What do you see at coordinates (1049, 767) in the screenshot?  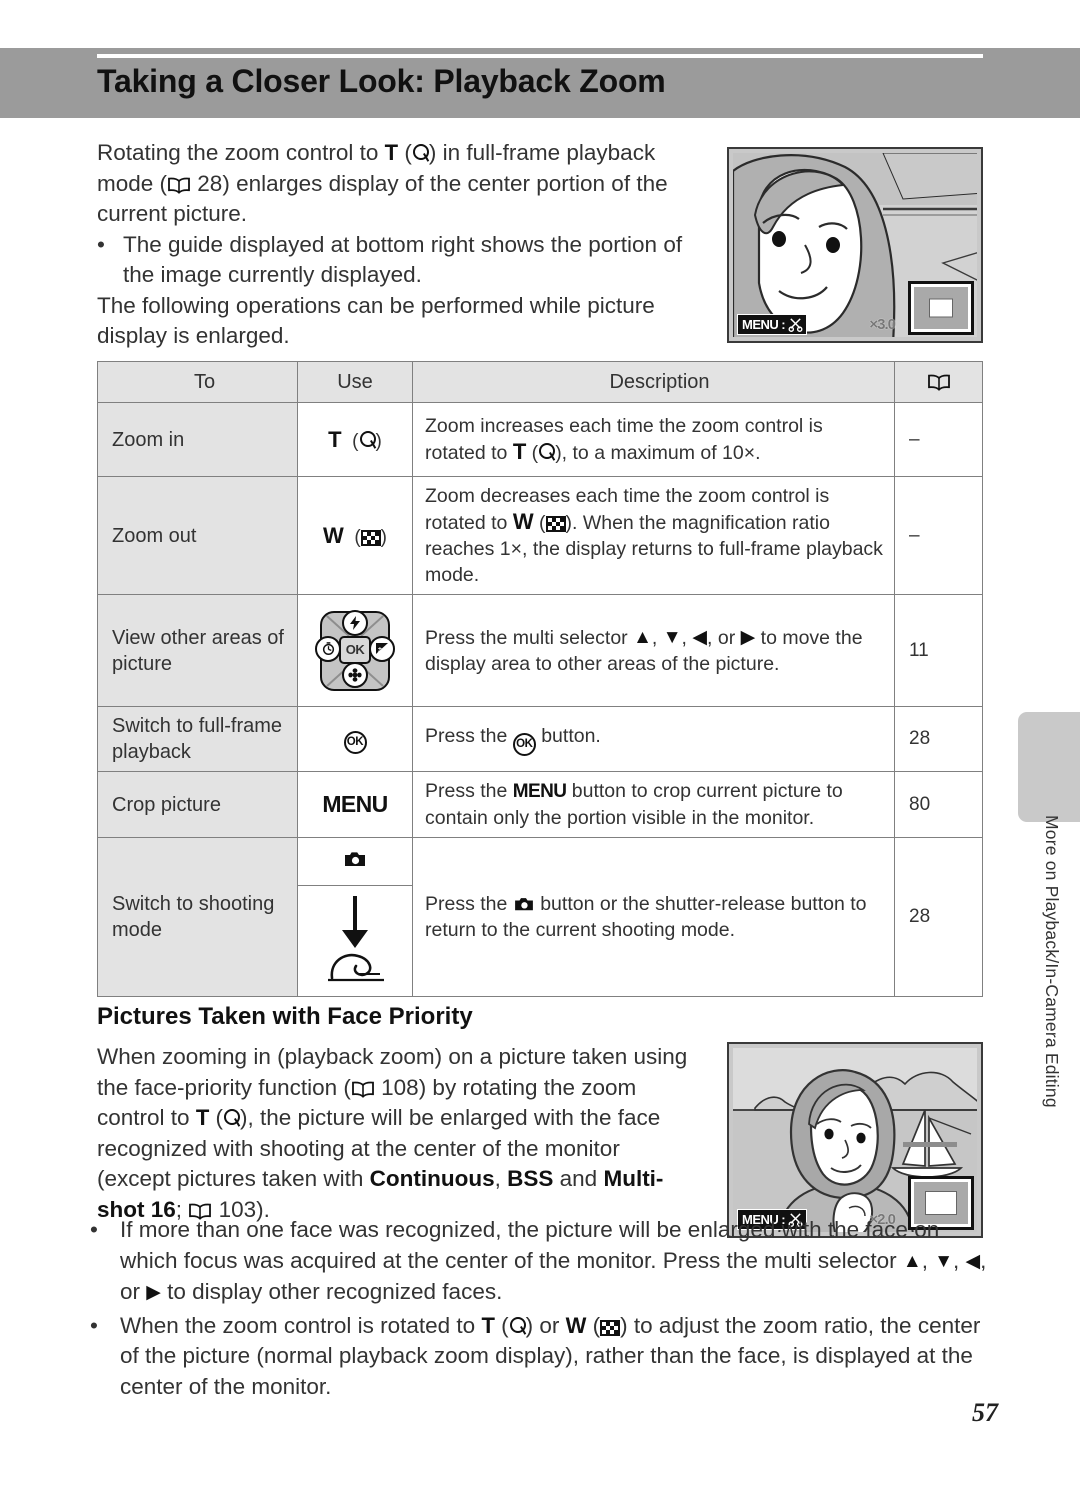 I see `section-thumb-tab` at bounding box center [1049, 767].